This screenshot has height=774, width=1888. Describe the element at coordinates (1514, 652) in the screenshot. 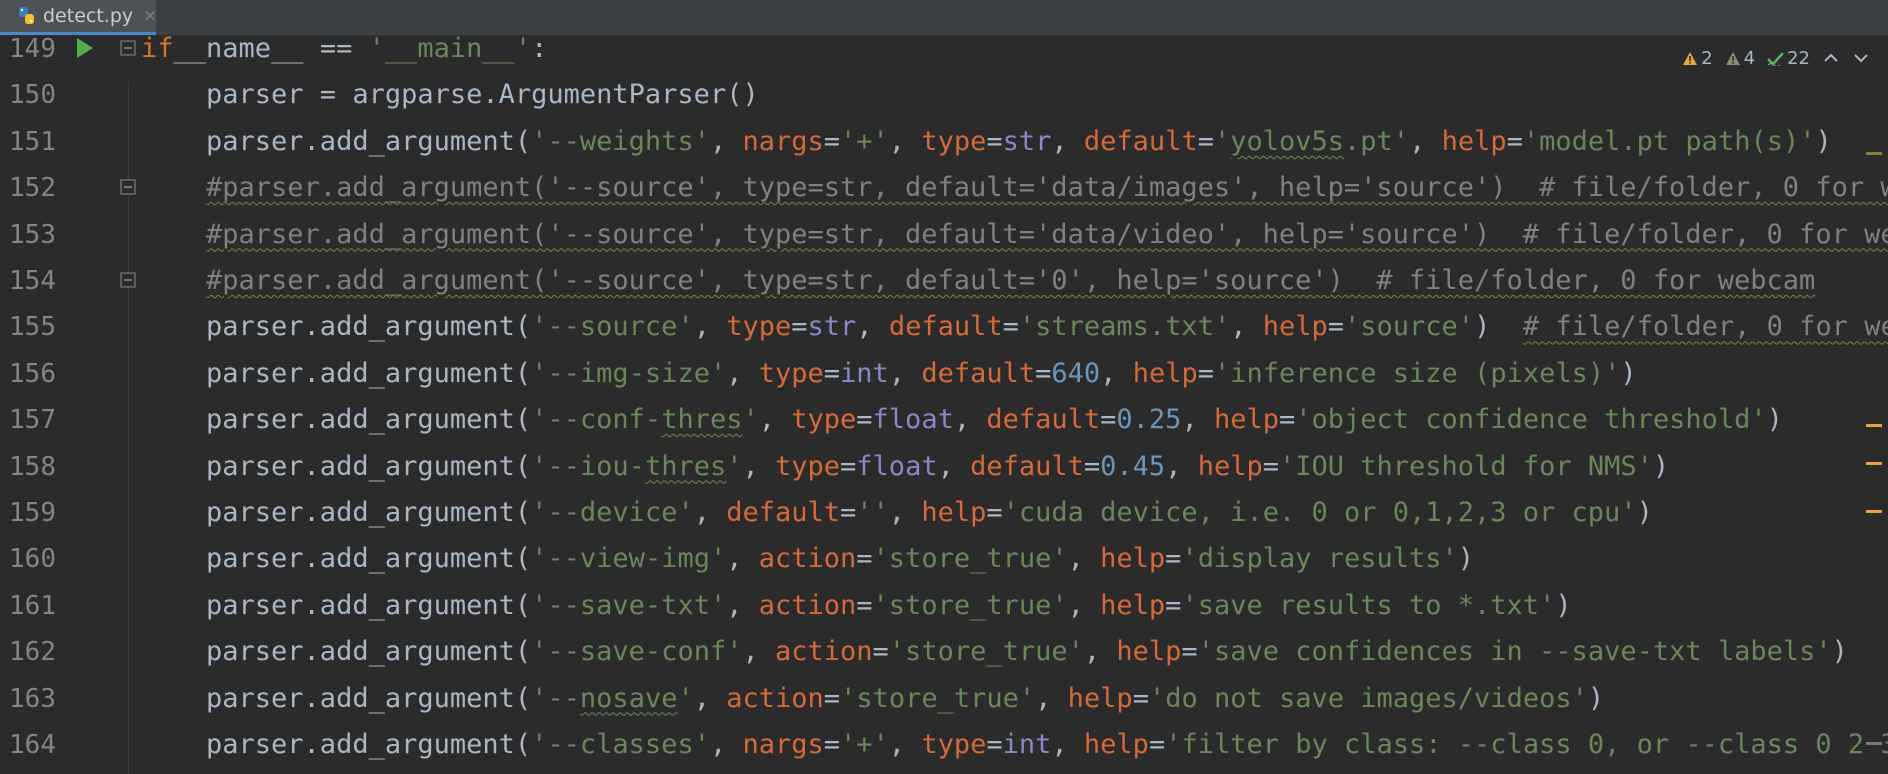

I see `code-token: 'save confidences in --save-txt labels'` at that location.